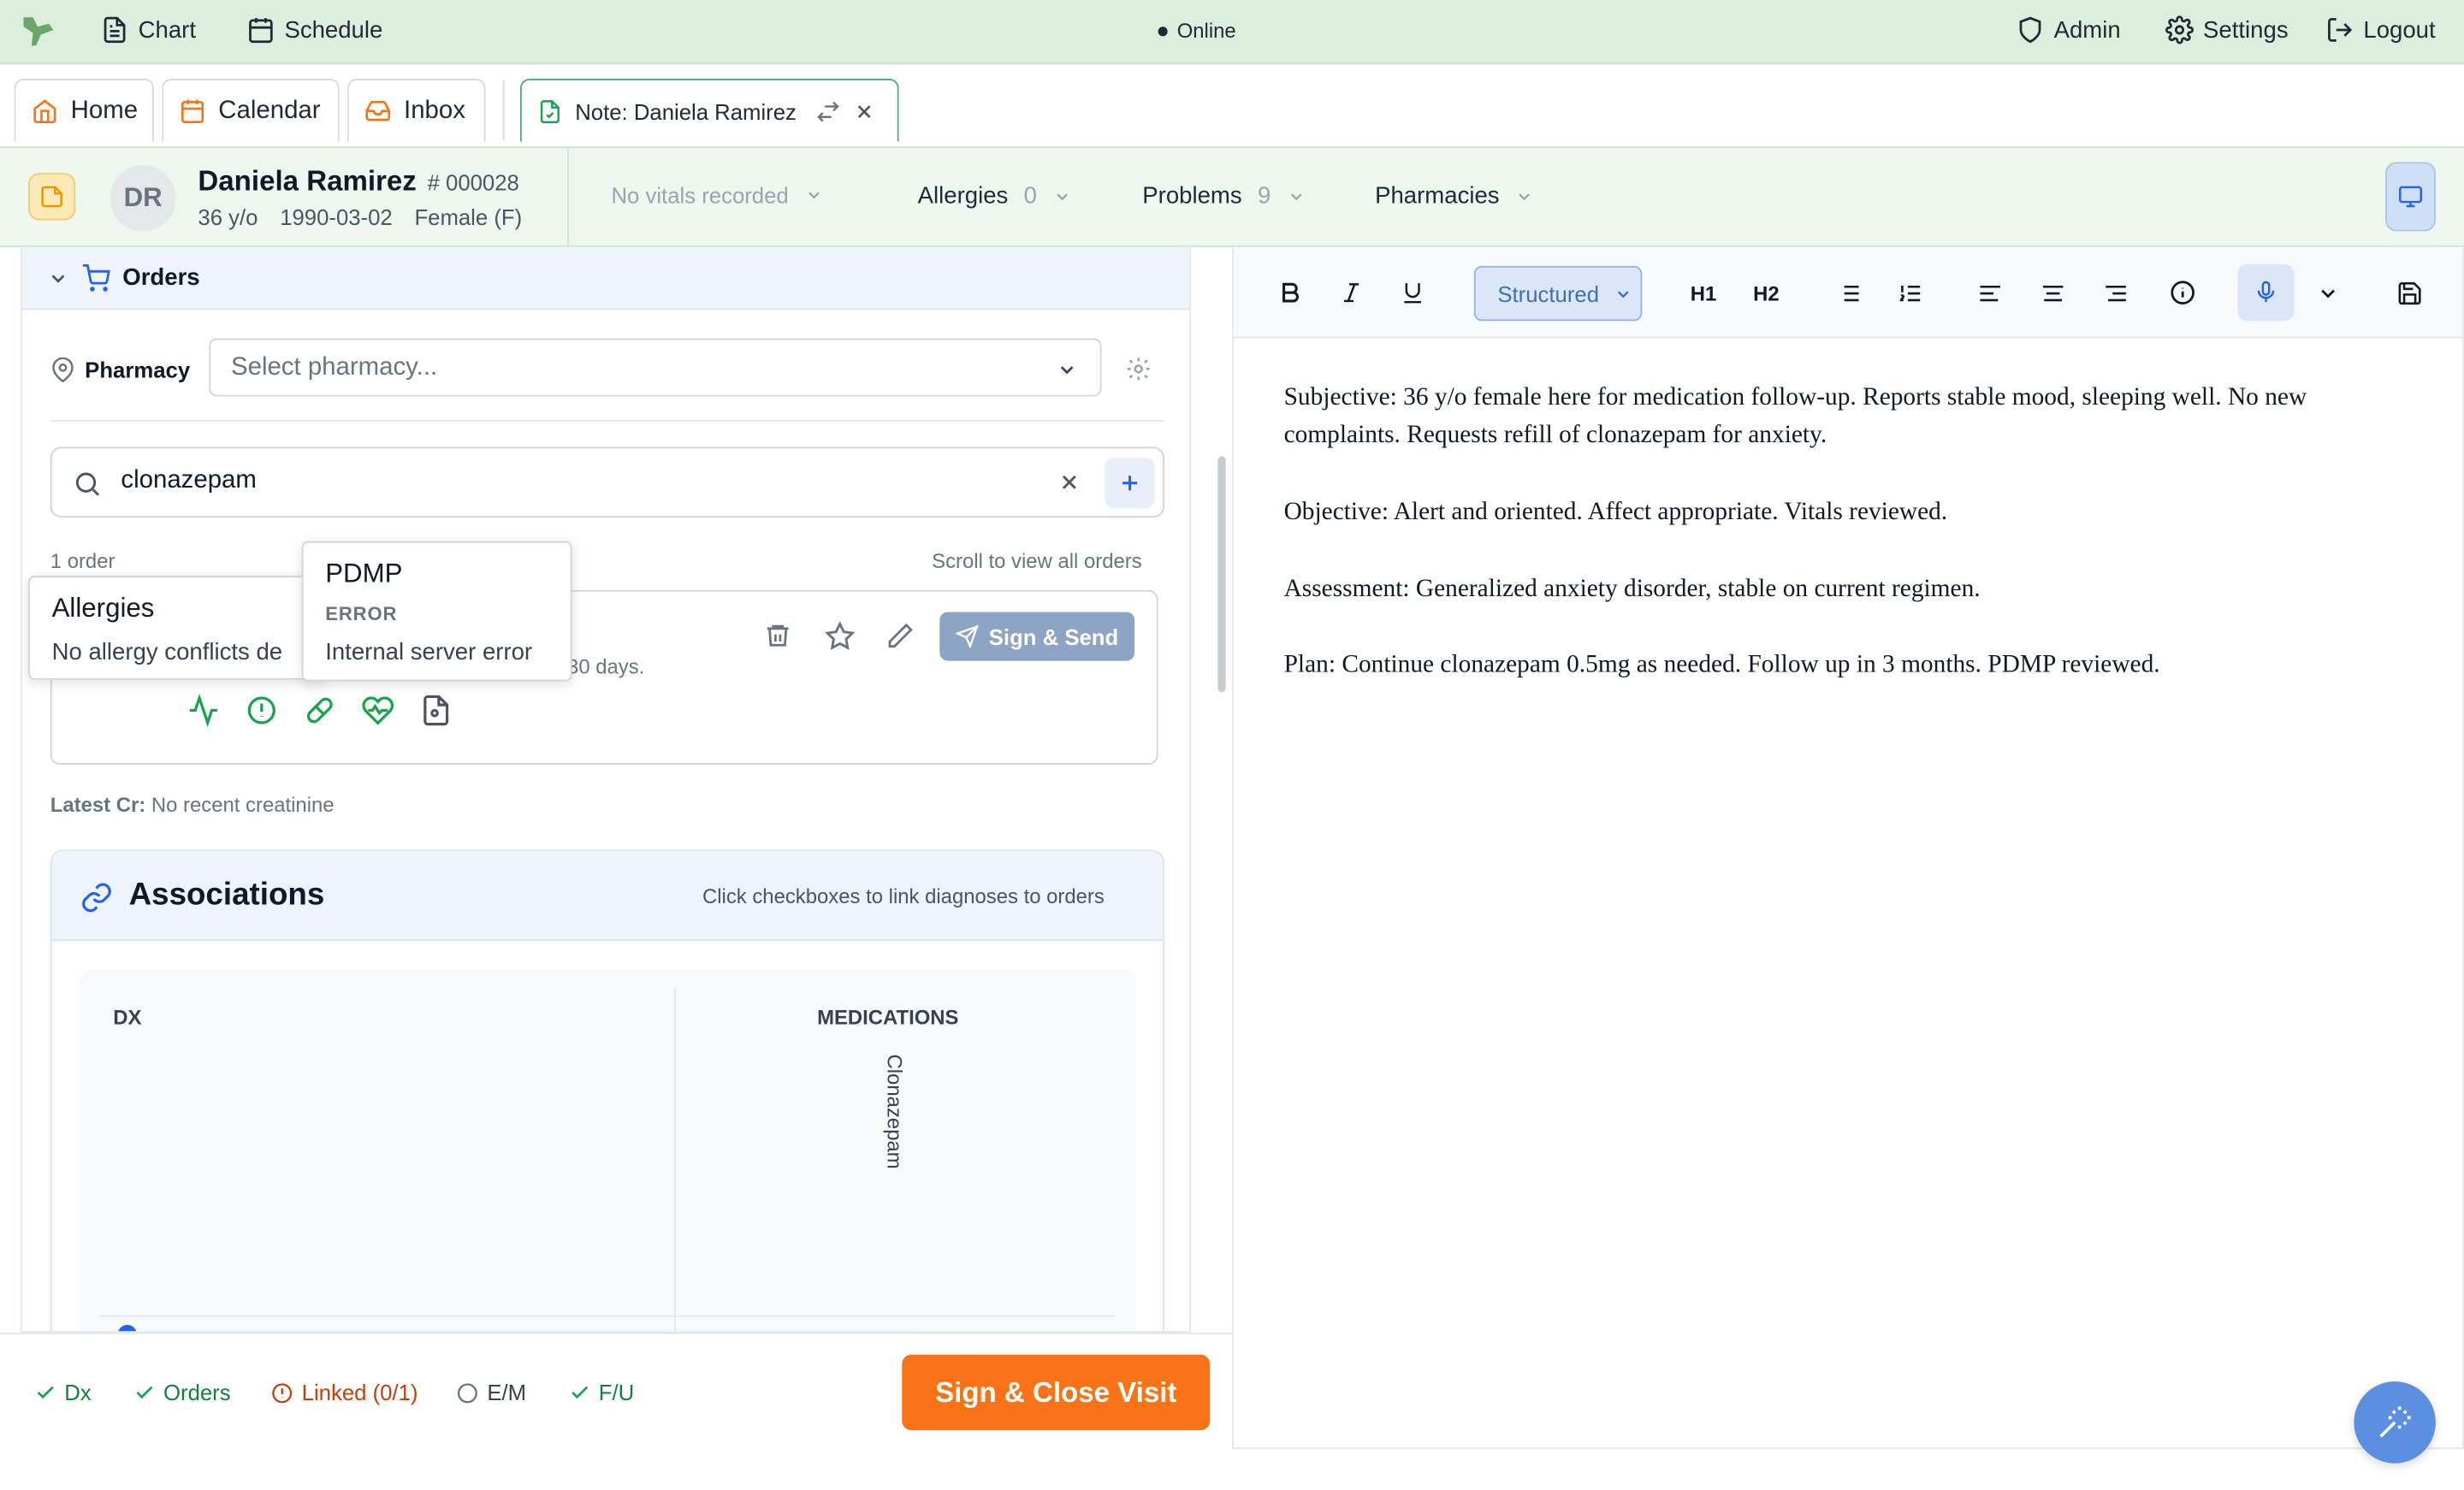 The width and height of the screenshot is (2464, 1490). Describe the element at coordinates (319, 711) in the screenshot. I see `pill-icon` at that location.